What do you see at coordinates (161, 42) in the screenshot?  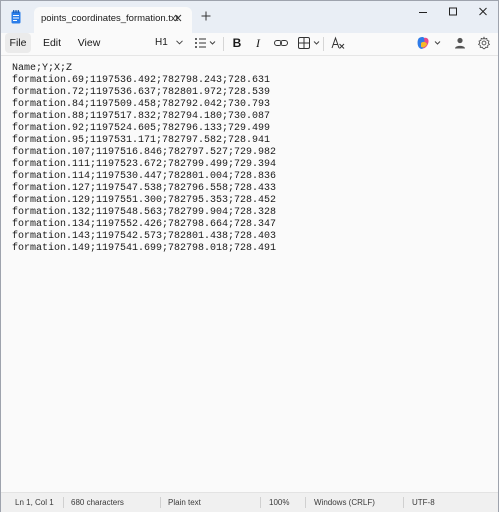 I see `heading-label: H1` at bounding box center [161, 42].